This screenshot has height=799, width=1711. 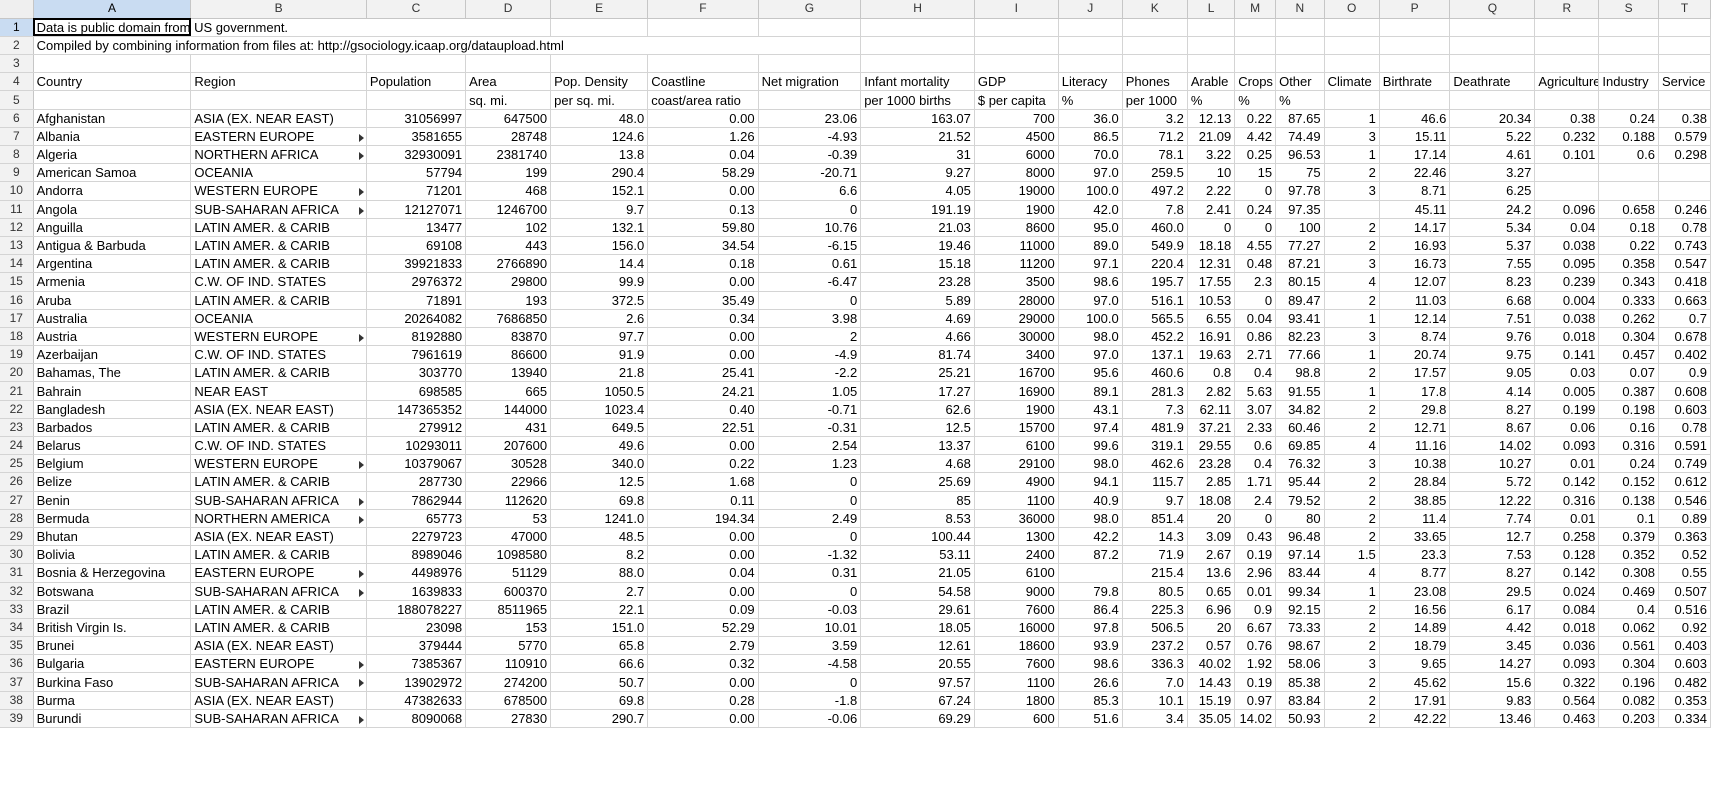 What do you see at coordinates (1255, 428) in the screenshot?
I see `data-cell: 2.33` at bounding box center [1255, 428].